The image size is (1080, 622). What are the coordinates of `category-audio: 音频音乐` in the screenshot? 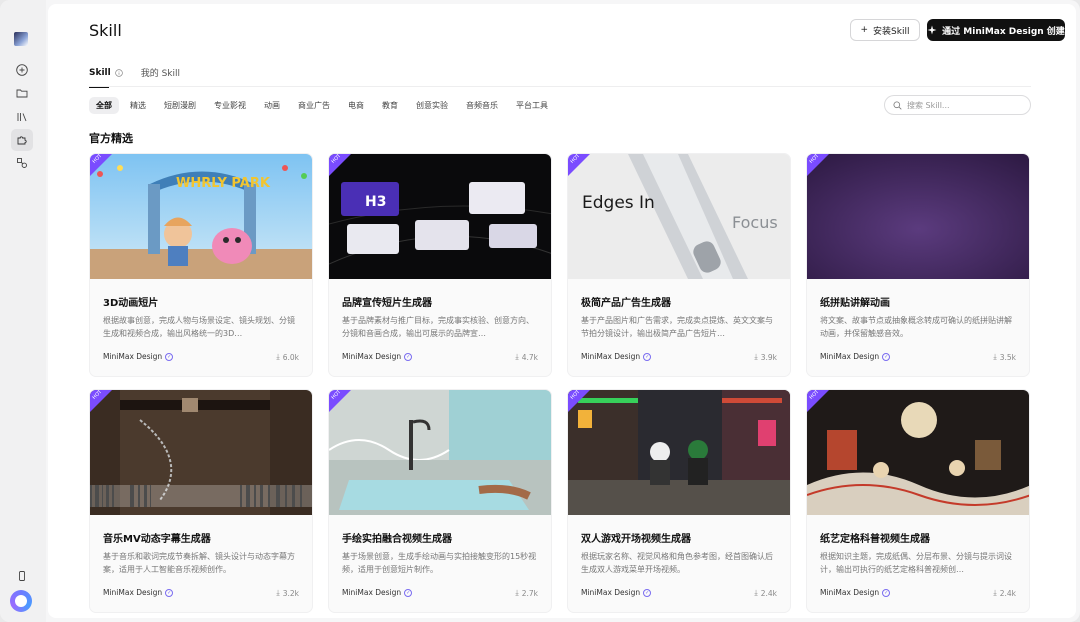 It's located at (482, 105).